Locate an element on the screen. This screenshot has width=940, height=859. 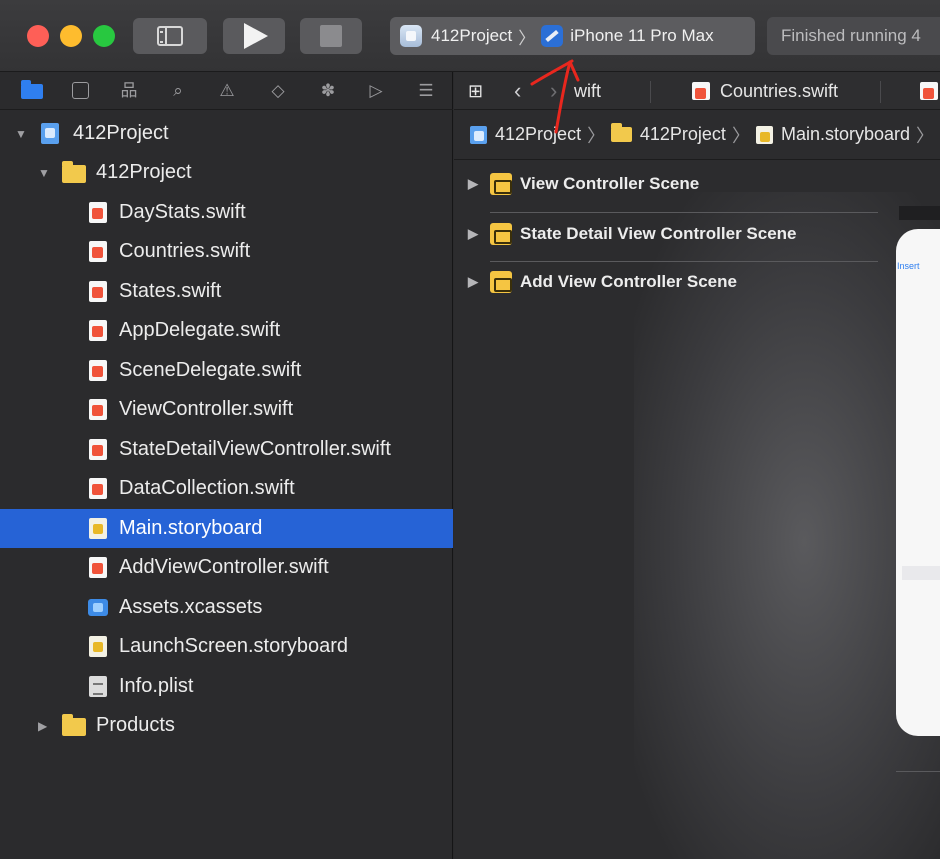
file-label: AddViewController.swift is located at coordinates (224, 567).